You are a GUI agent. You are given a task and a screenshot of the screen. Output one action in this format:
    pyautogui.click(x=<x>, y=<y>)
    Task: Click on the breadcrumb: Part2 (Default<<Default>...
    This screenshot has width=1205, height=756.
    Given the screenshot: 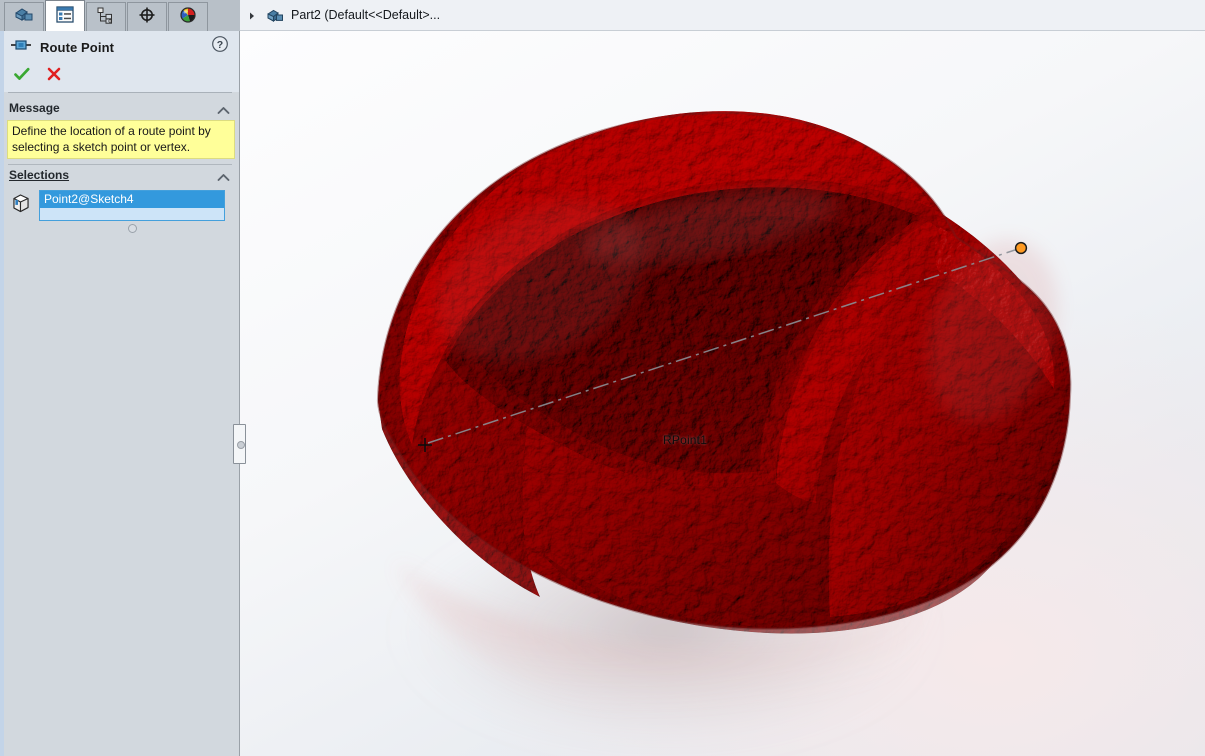 What is the action you would take?
    pyautogui.click(x=722, y=15)
    